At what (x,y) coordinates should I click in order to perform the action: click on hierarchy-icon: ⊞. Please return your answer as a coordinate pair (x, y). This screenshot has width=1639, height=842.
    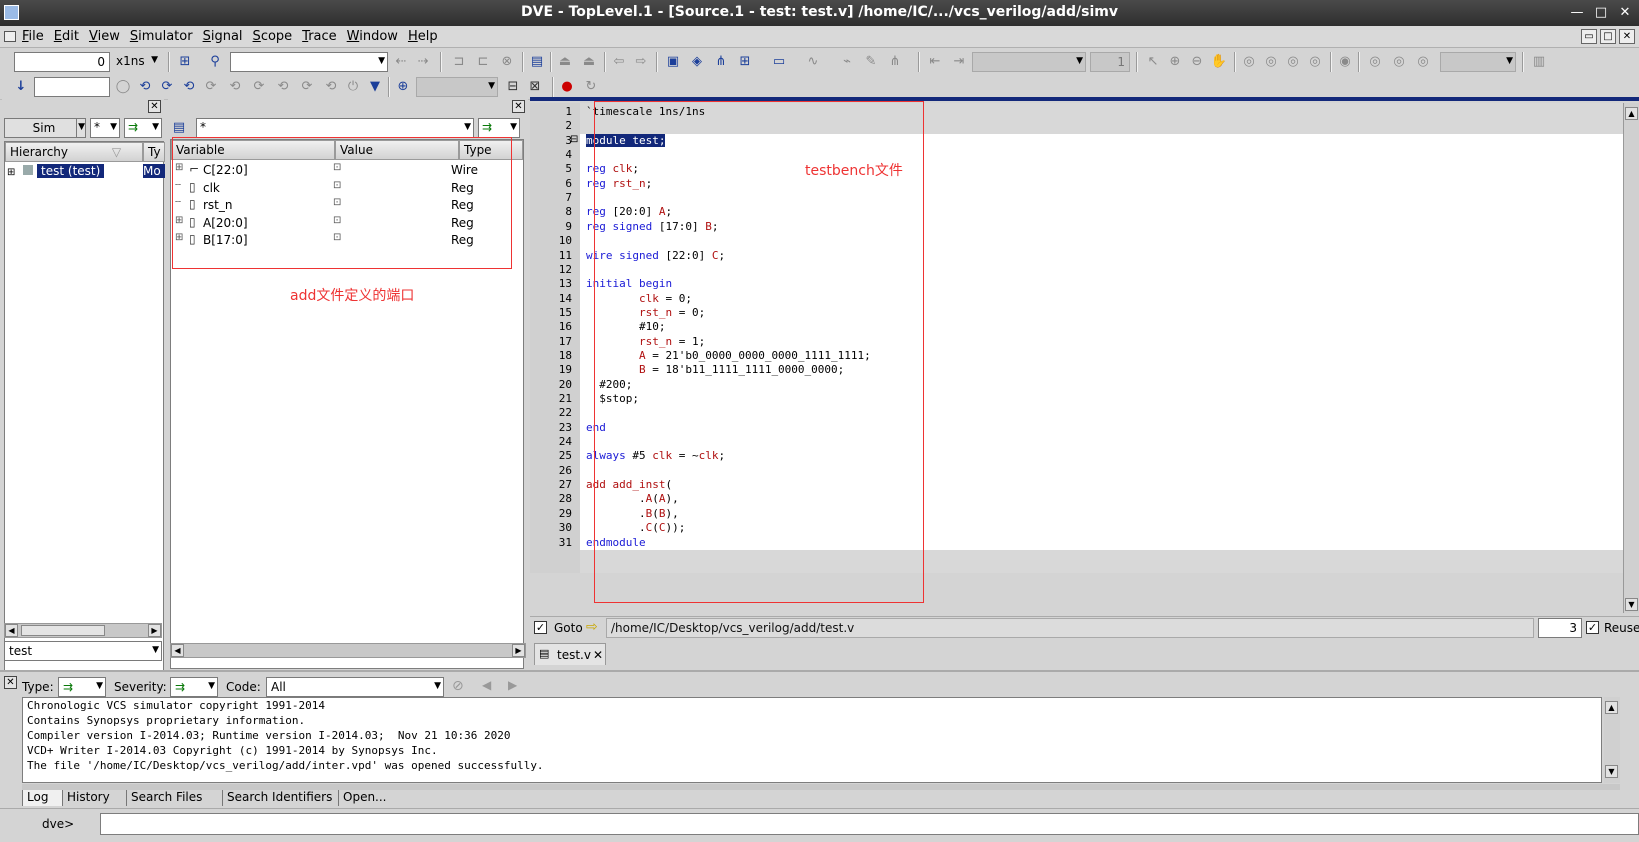
    Looking at the image, I should click on (745, 62).